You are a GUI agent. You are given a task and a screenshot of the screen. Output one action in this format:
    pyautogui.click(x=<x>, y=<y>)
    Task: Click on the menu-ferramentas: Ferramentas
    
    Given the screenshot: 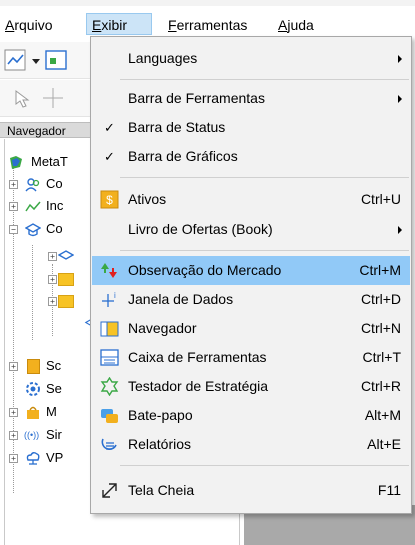 What is the action you would take?
    pyautogui.click(x=207, y=25)
    